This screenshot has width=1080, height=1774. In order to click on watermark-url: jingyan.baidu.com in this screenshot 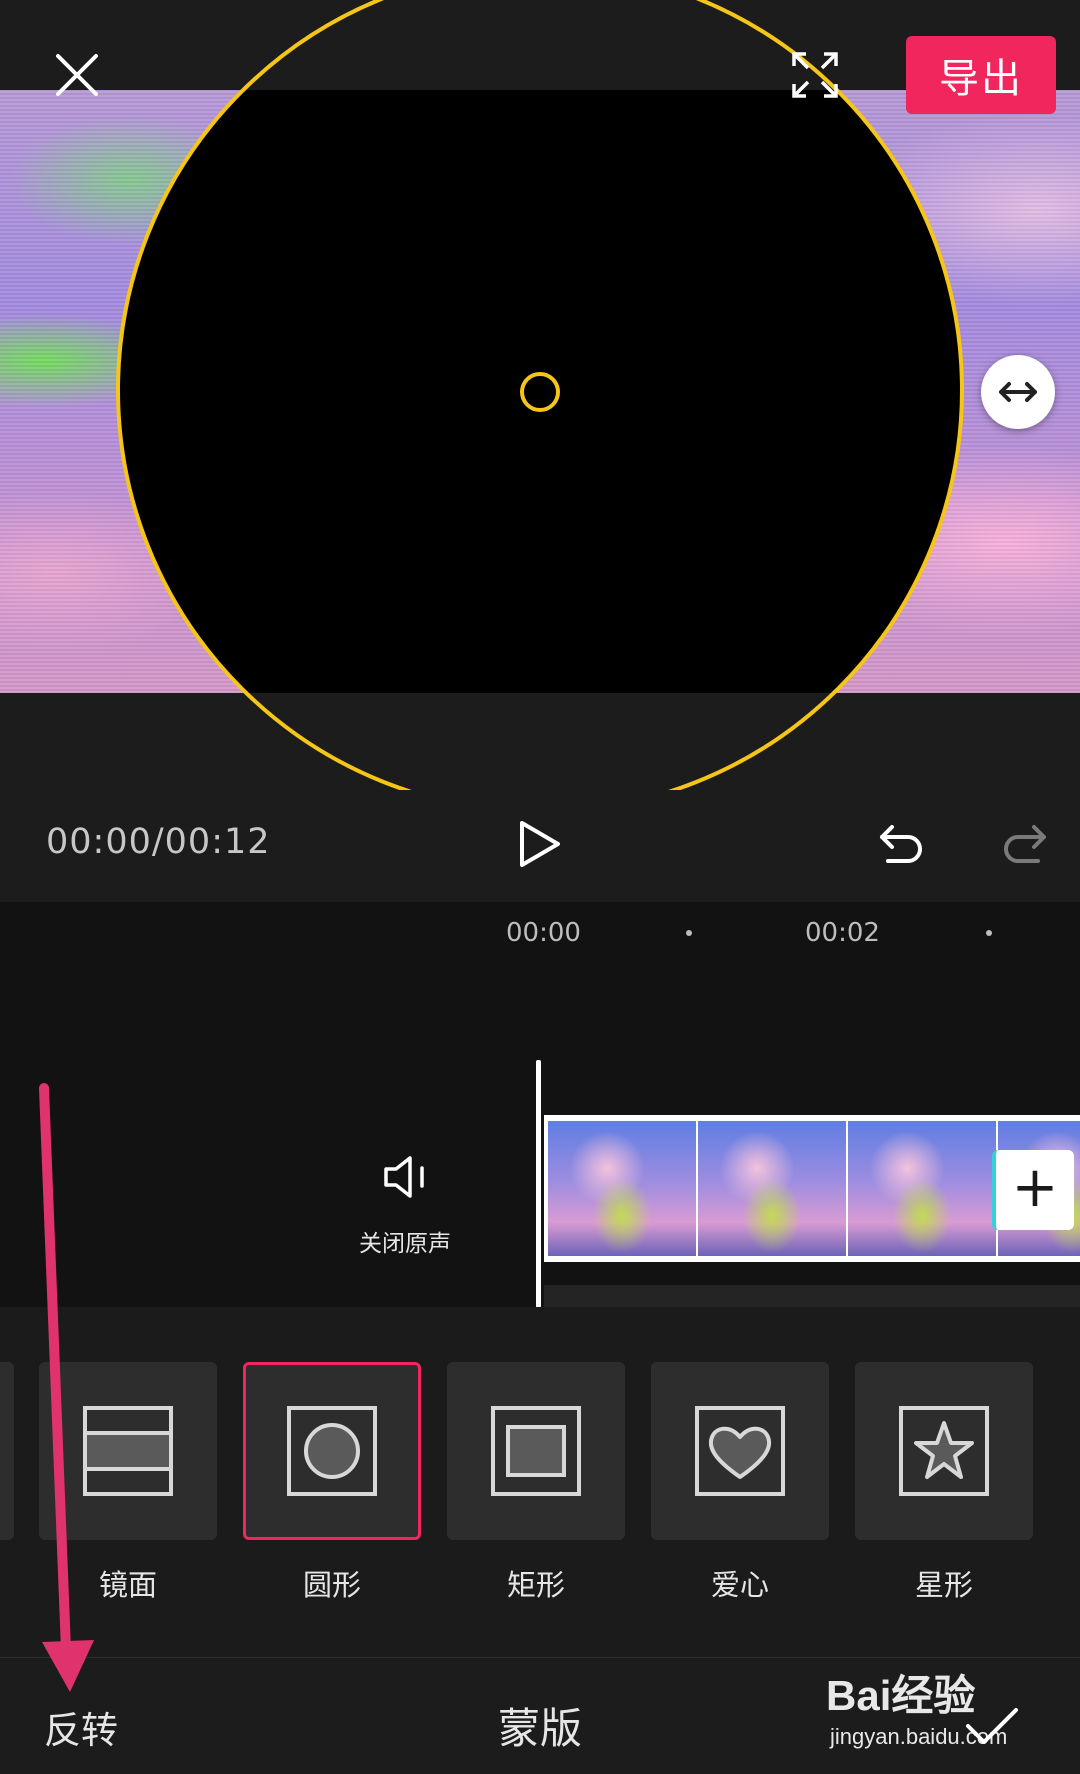, I will do `click(919, 1736)`.